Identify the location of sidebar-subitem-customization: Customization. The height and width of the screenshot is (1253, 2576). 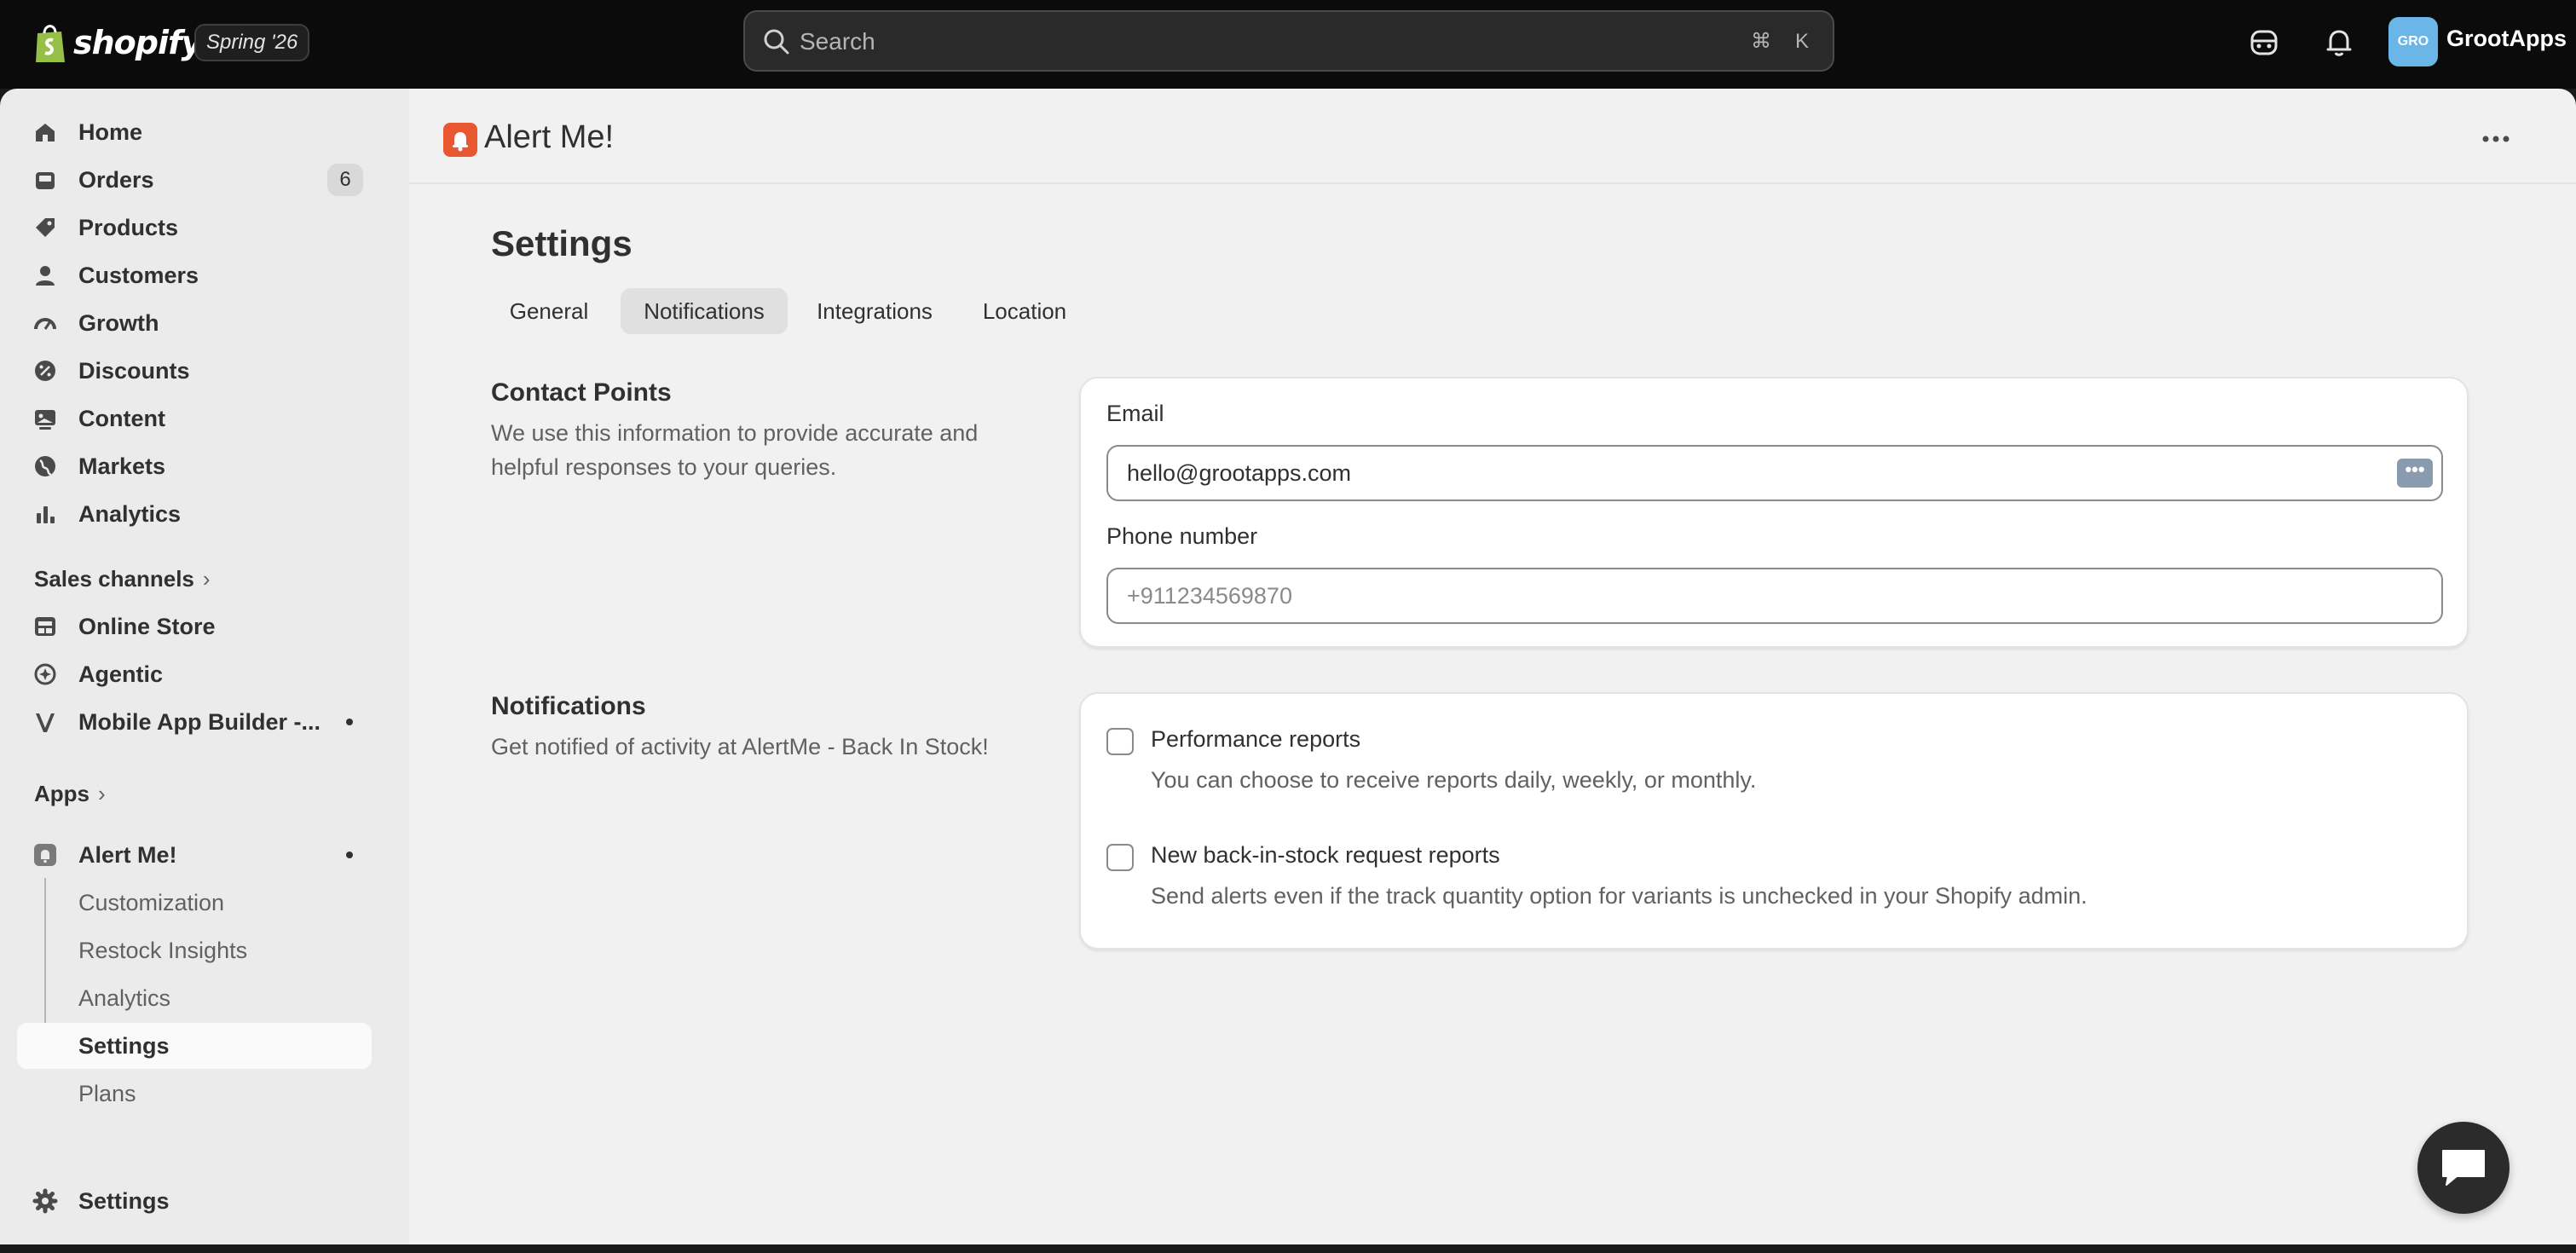
(194, 903).